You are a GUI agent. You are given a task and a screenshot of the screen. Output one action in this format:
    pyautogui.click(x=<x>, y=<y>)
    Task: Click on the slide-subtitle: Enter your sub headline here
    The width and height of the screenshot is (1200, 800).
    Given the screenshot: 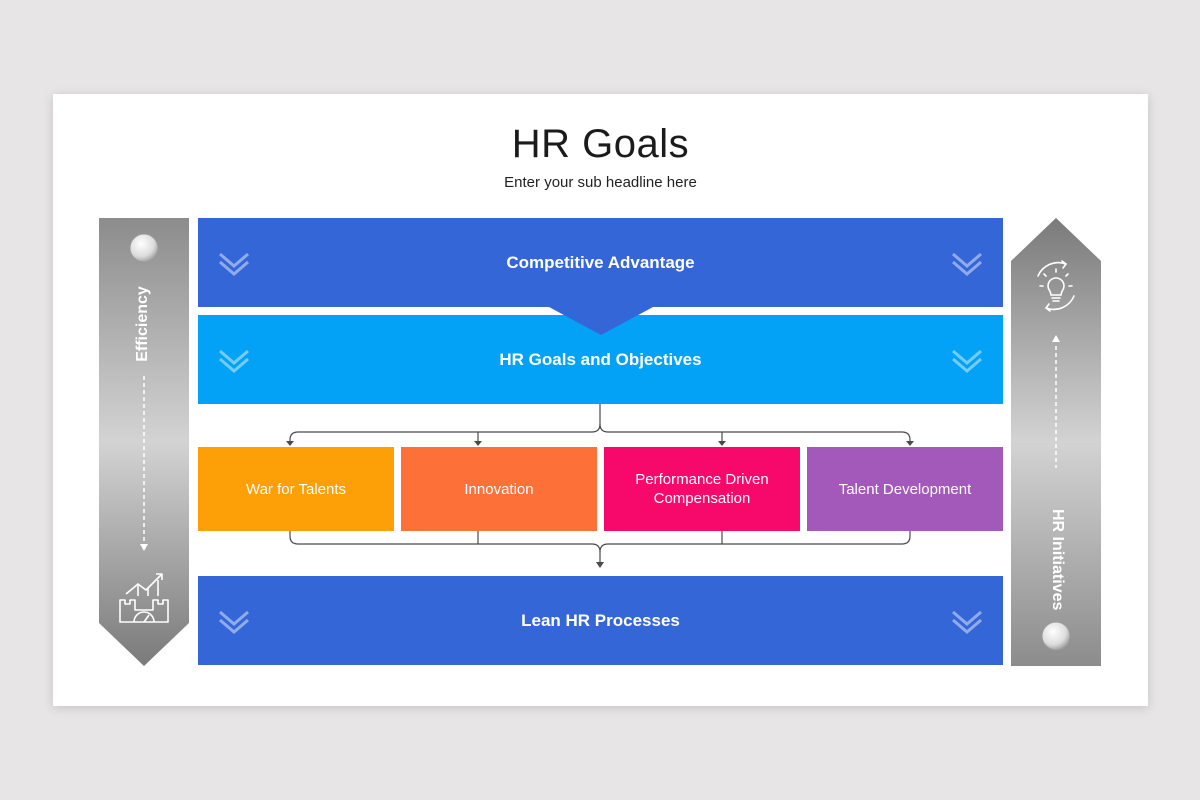 What is the action you would take?
    pyautogui.click(x=600, y=182)
    